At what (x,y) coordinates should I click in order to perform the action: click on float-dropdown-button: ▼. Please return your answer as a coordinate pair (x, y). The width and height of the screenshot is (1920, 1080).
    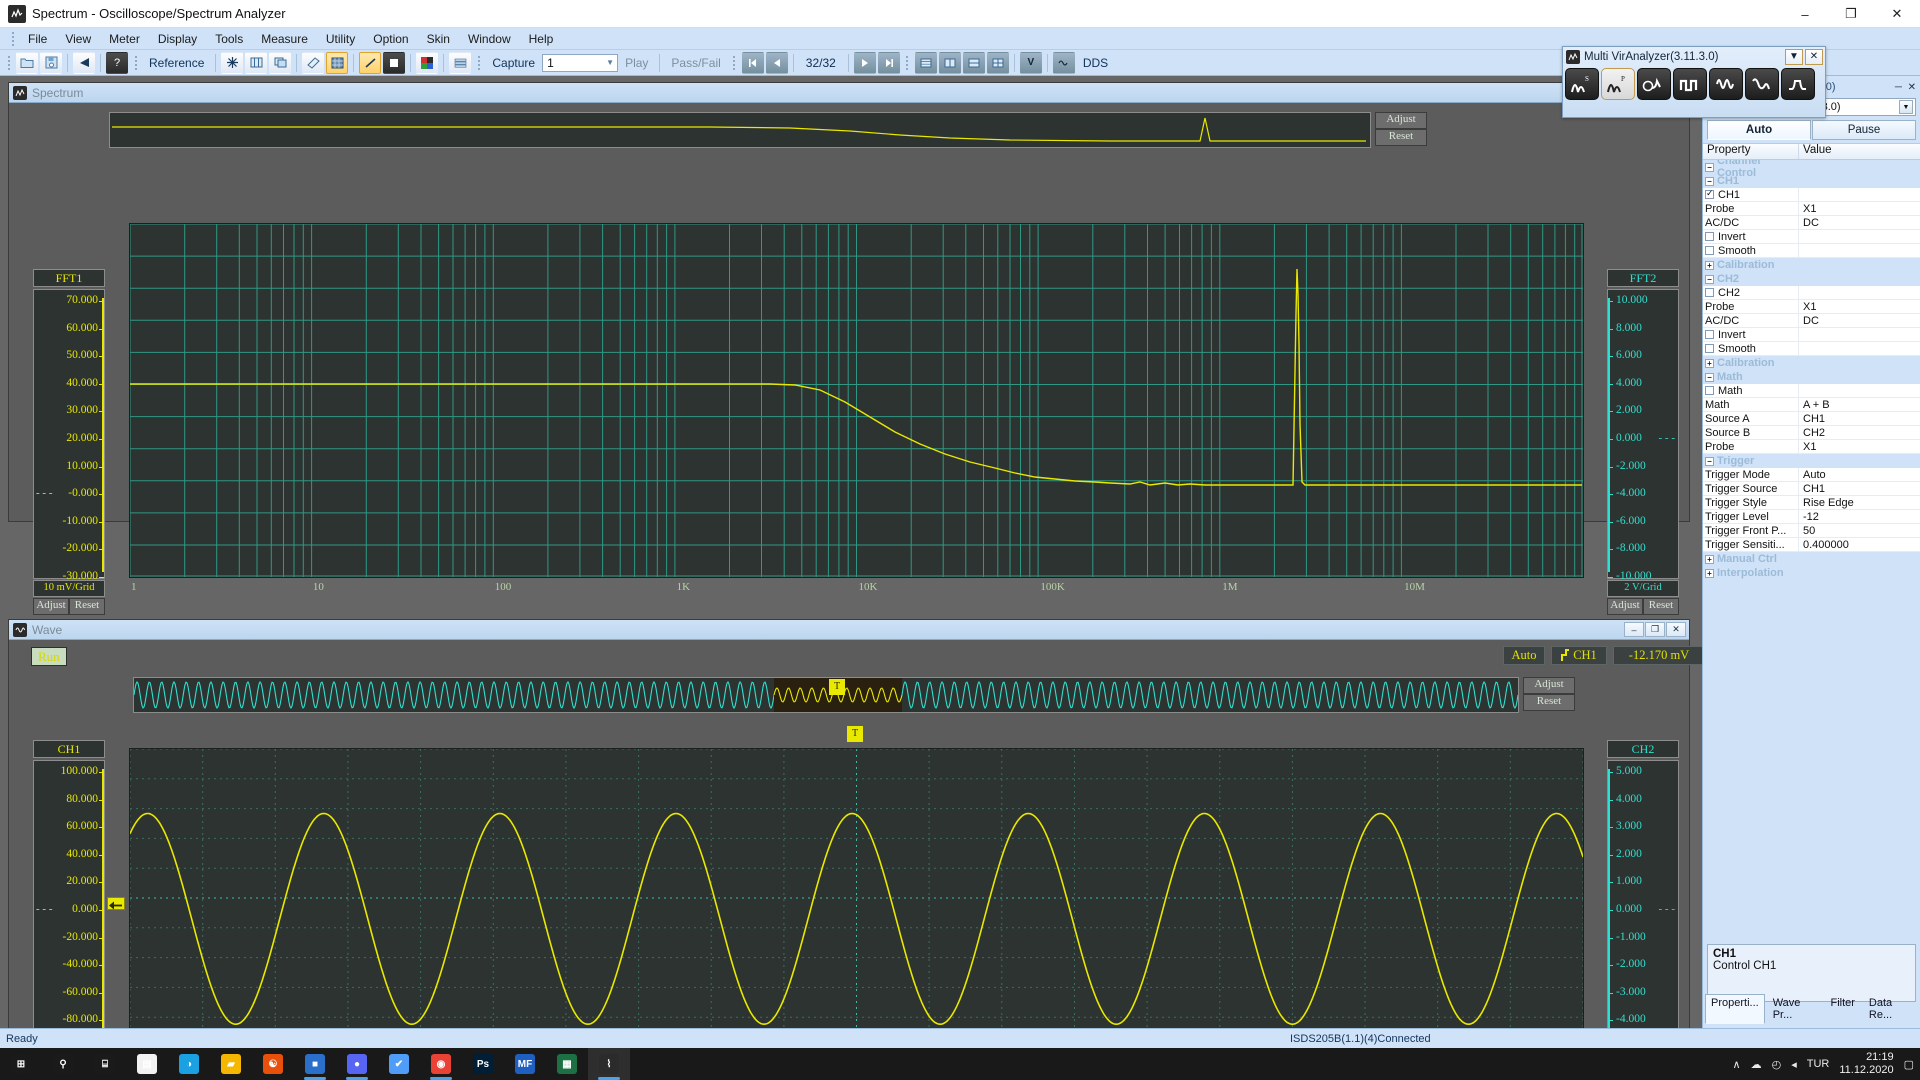
    Looking at the image, I should click on (1794, 56).